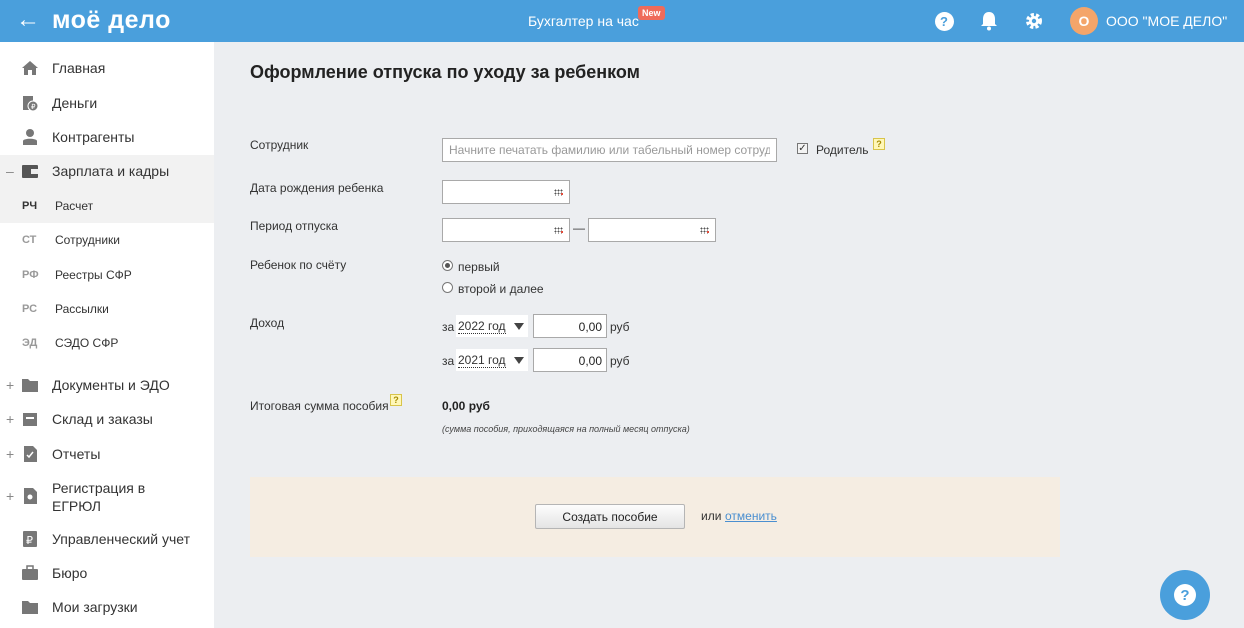 This screenshot has width=1244, height=628. I want to click on sidebar-item-contractors: Контрагенты, so click(107, 137).